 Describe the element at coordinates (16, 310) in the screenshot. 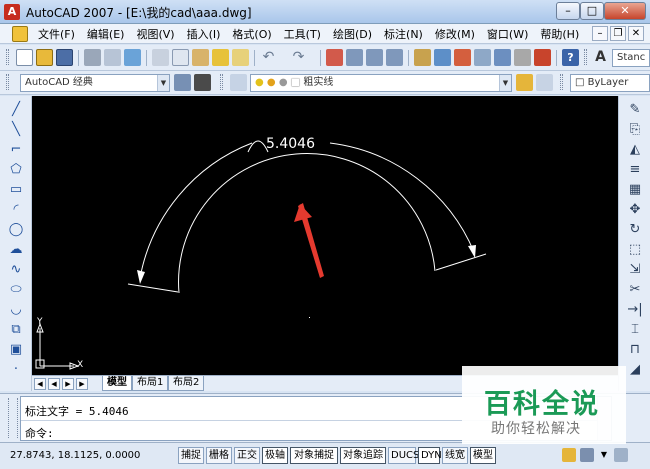

I see `ellipse-arc-icon: ◡` at that location.